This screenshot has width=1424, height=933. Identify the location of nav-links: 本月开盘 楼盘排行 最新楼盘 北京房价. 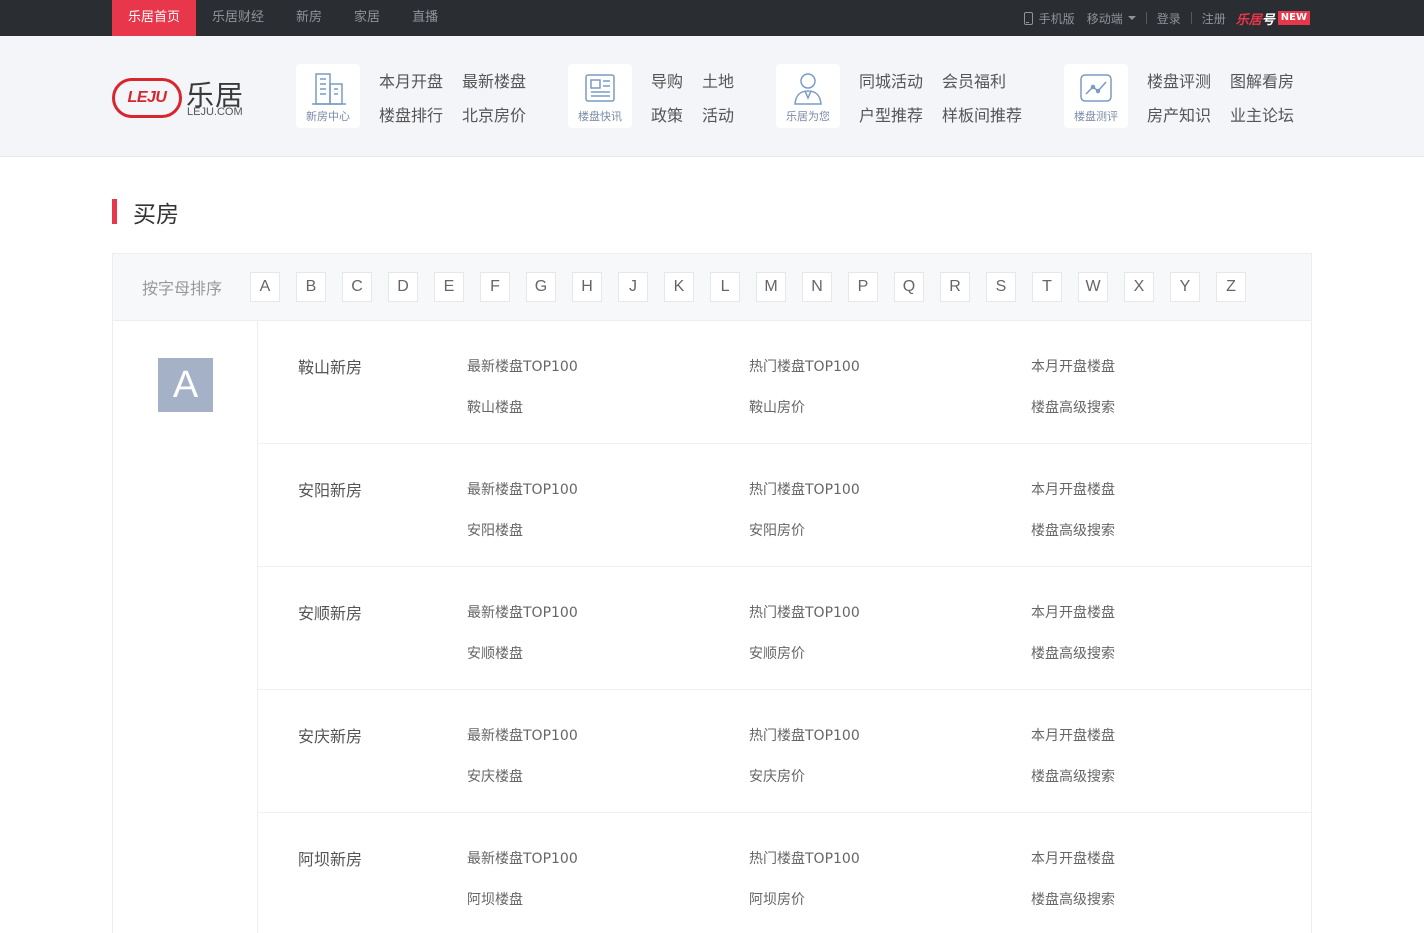
(452, 99).